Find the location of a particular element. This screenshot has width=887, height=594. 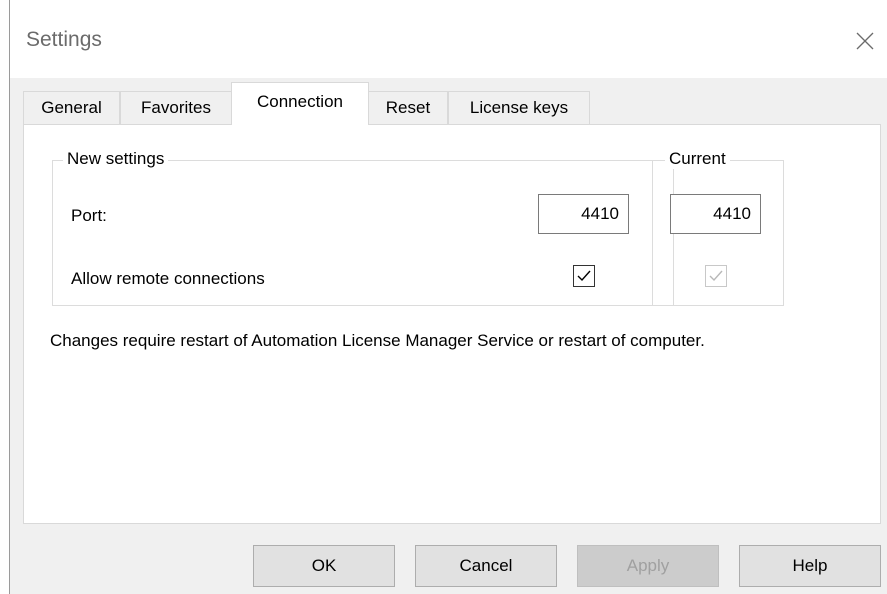

tab-reset: Reset is located at coordinates (408, 107).